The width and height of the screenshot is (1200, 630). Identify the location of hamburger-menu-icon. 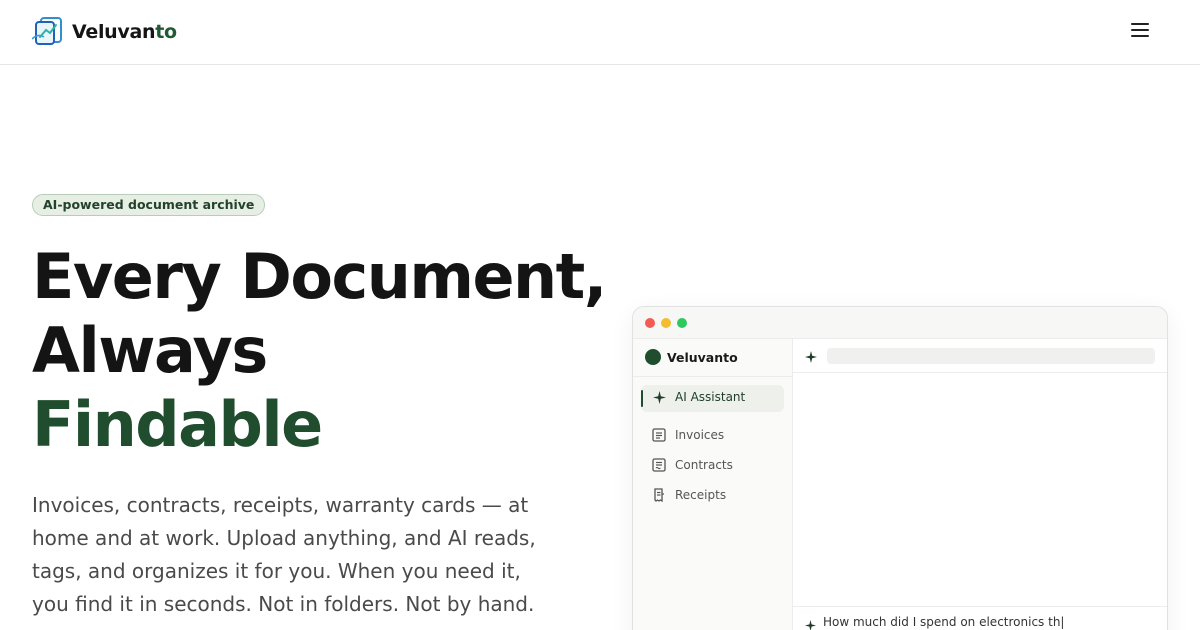
(1140, 30).